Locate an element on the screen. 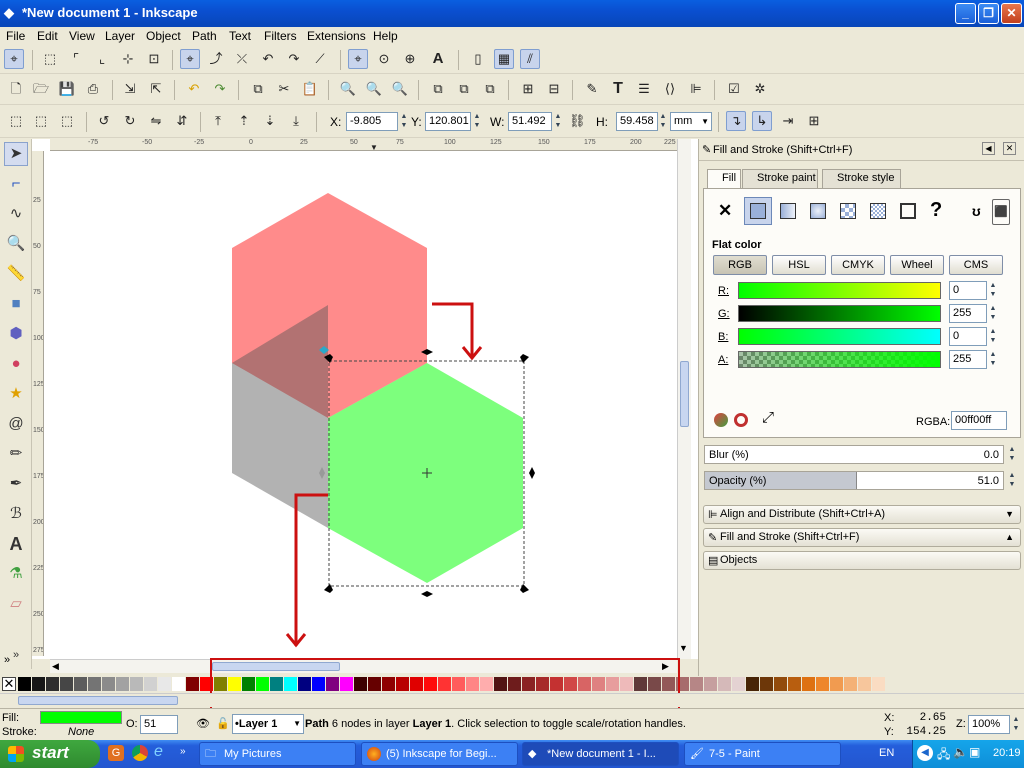 This screenshot has width=1024, height=768. snap-bbox-corner-icon: ⌞ is located at coordinates (102, 59).